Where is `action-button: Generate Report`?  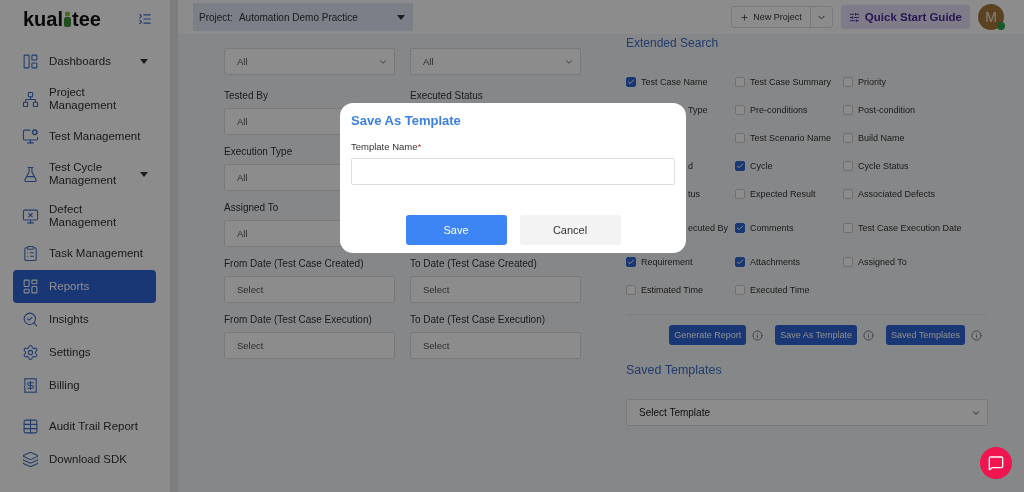
action-button: Generate Report is located at coordinates (708, 335).